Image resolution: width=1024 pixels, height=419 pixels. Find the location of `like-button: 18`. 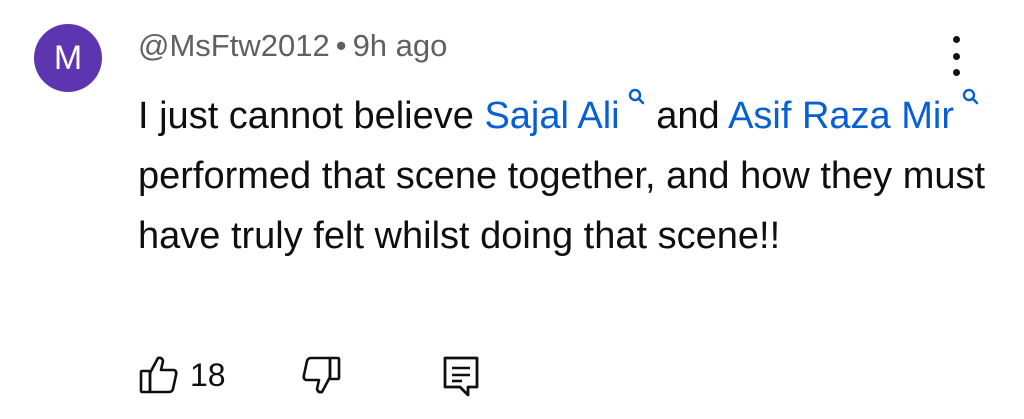

like-button: 18 is located at coordinates (182, 375).